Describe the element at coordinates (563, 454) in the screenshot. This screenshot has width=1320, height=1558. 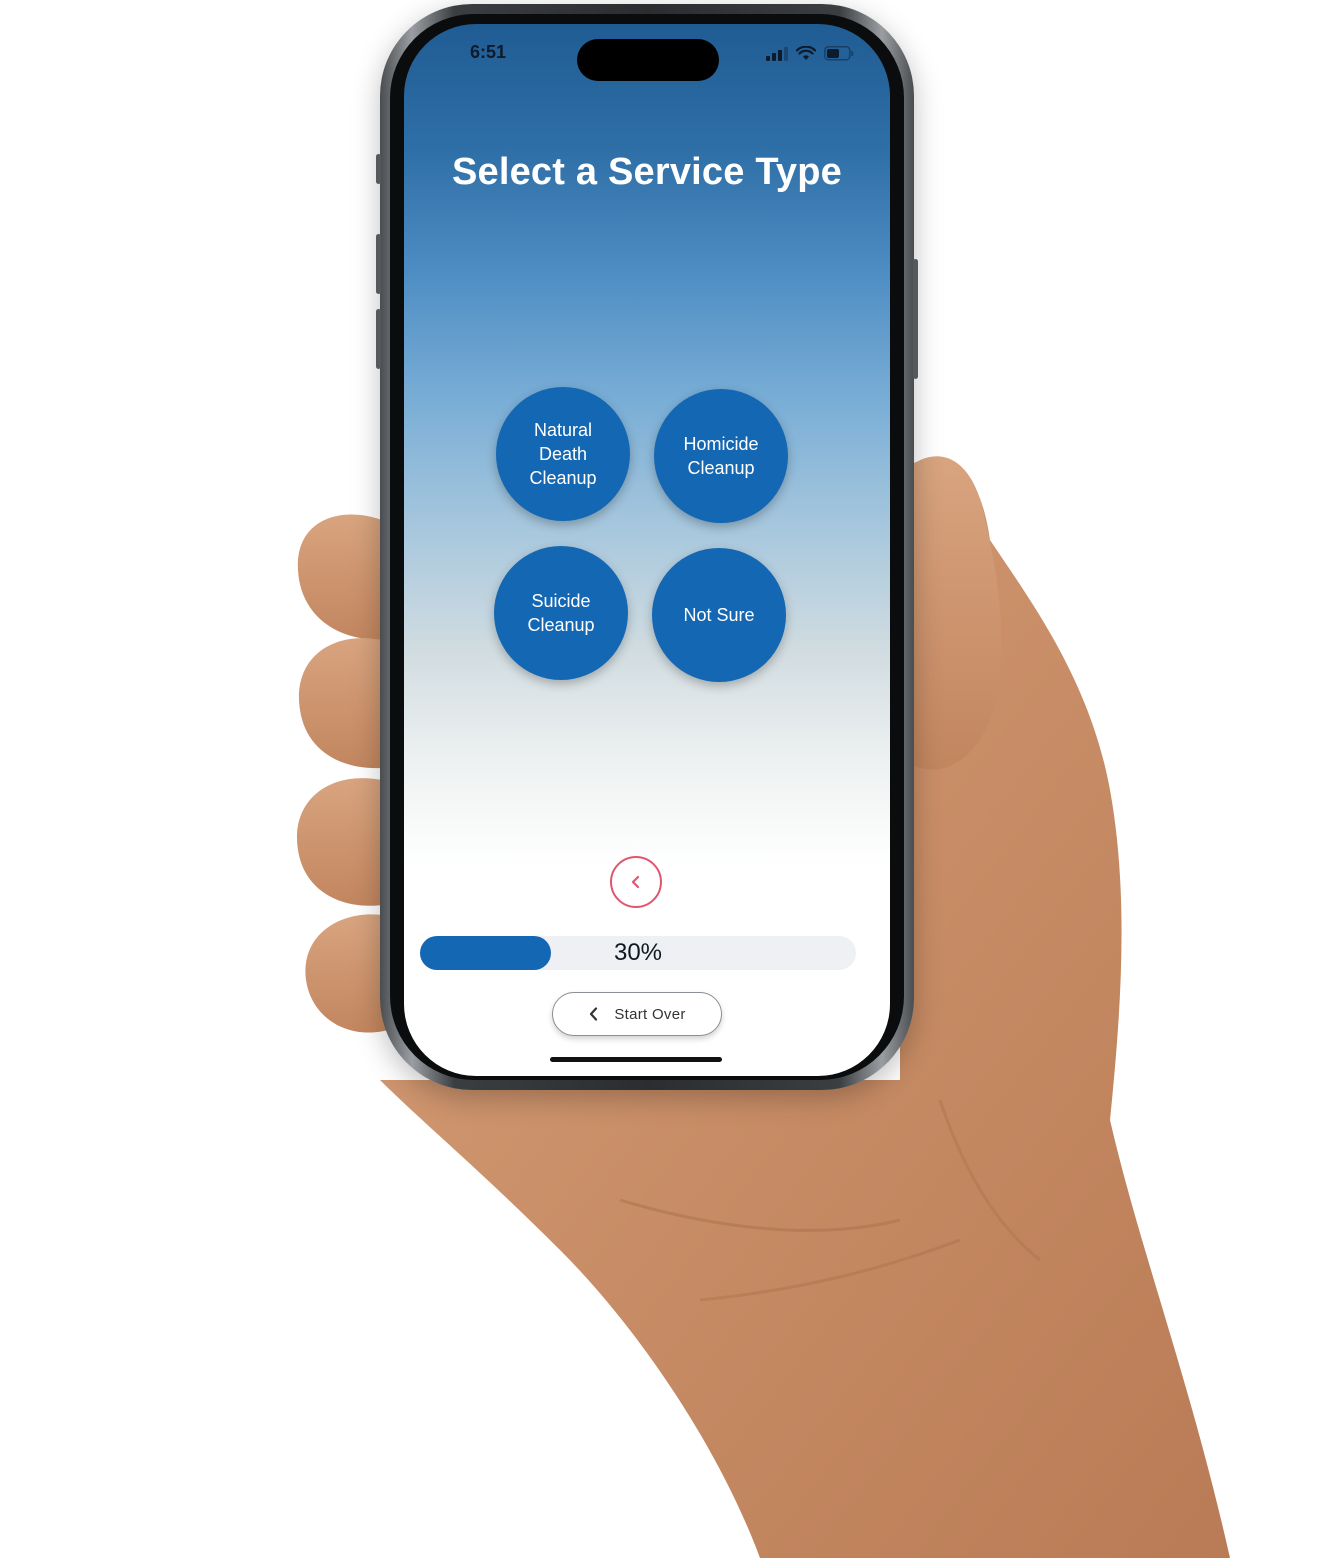
I see `service-natural-death-cleanup-button: Natural Death Cleanup` at that location.